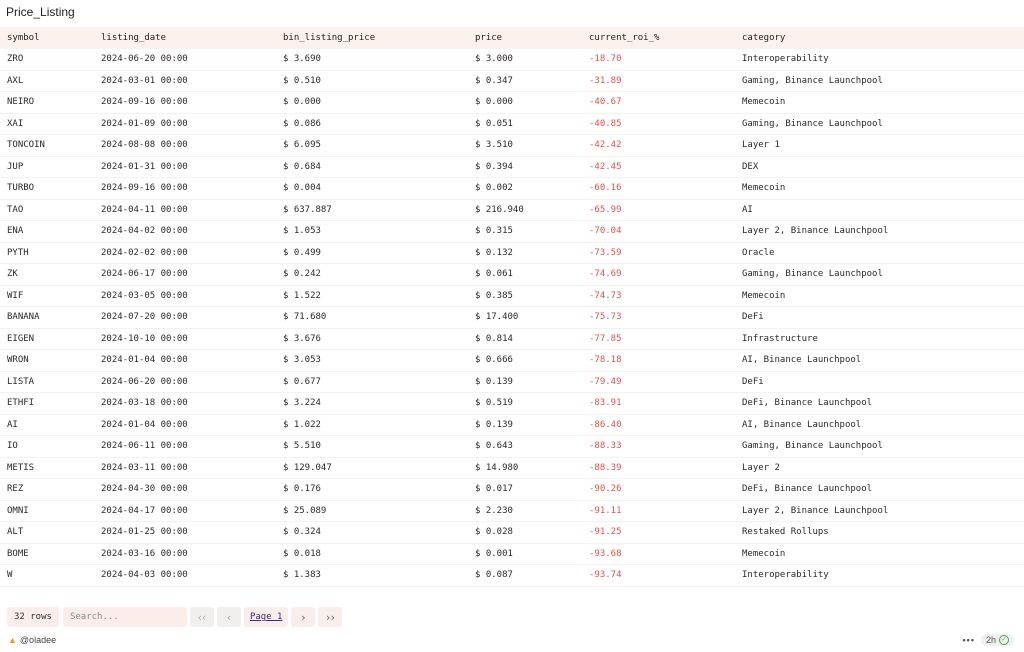  I want to click on price-cell: $ 17.400, so click(525, 317).